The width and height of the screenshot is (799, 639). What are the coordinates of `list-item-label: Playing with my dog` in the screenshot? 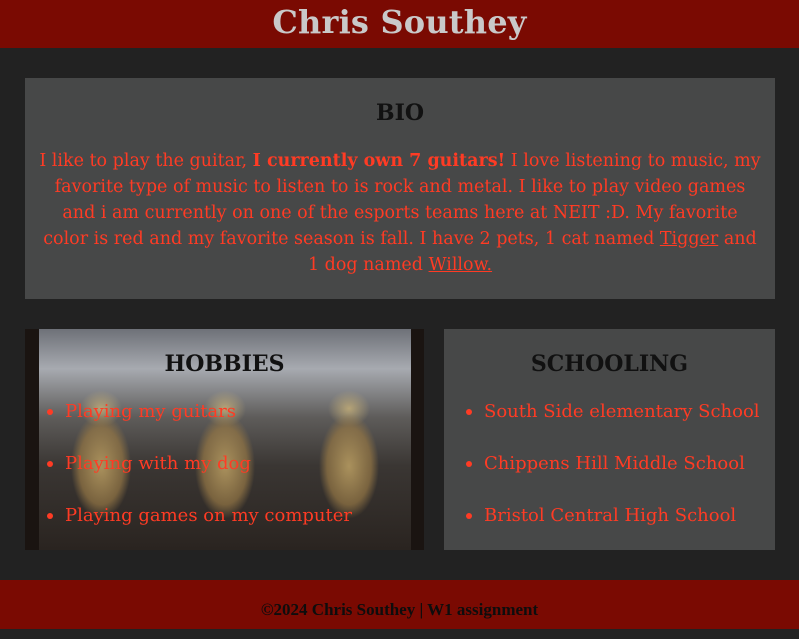 It's located at (158, 463).